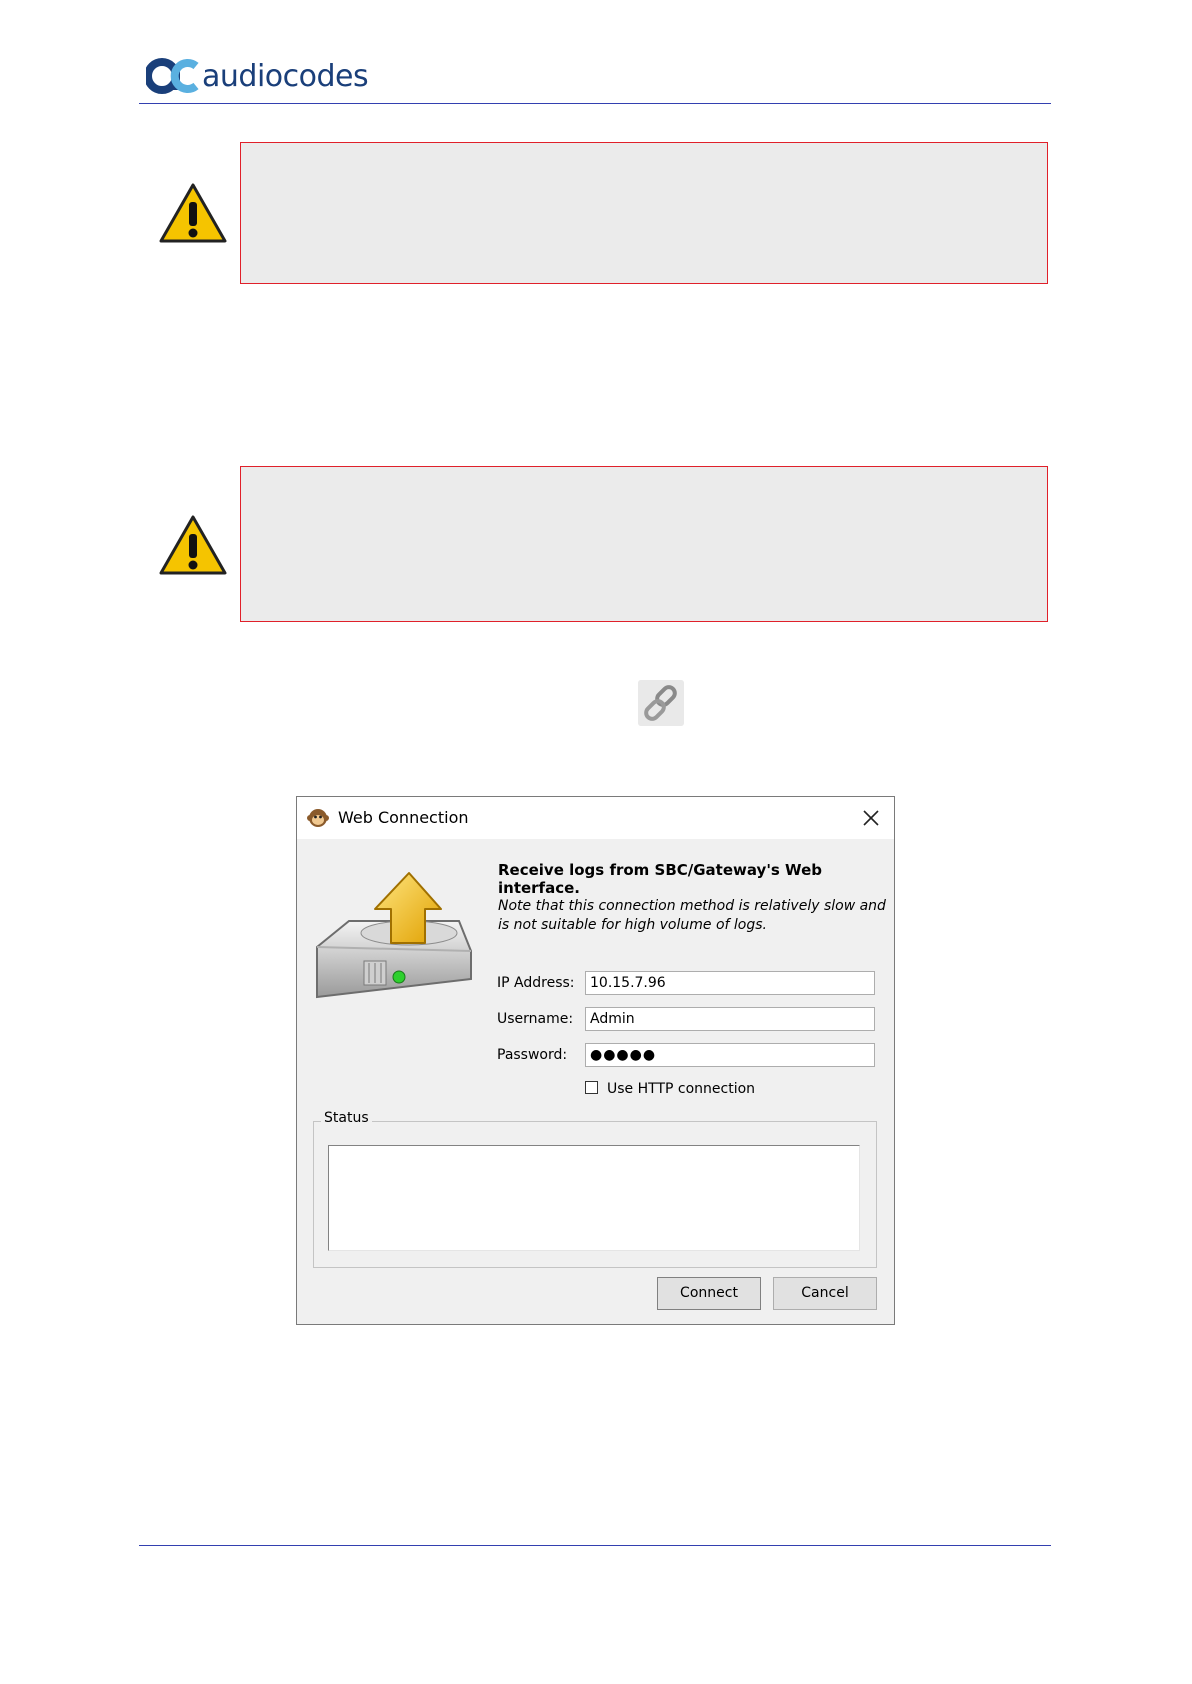  What do you see at coordinates (730, 983) in the screenshot?
I see `ip-address-field: 10.15.7.96` at bounding box center [730, 983].